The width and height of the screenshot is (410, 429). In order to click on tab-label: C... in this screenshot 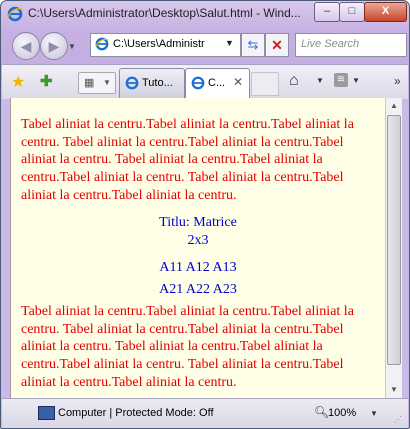, I will do `click(217, 83)`.